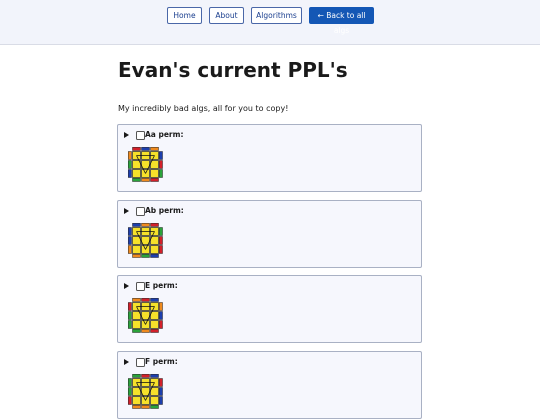  I want to click on about-button: About, so click(226, 15).